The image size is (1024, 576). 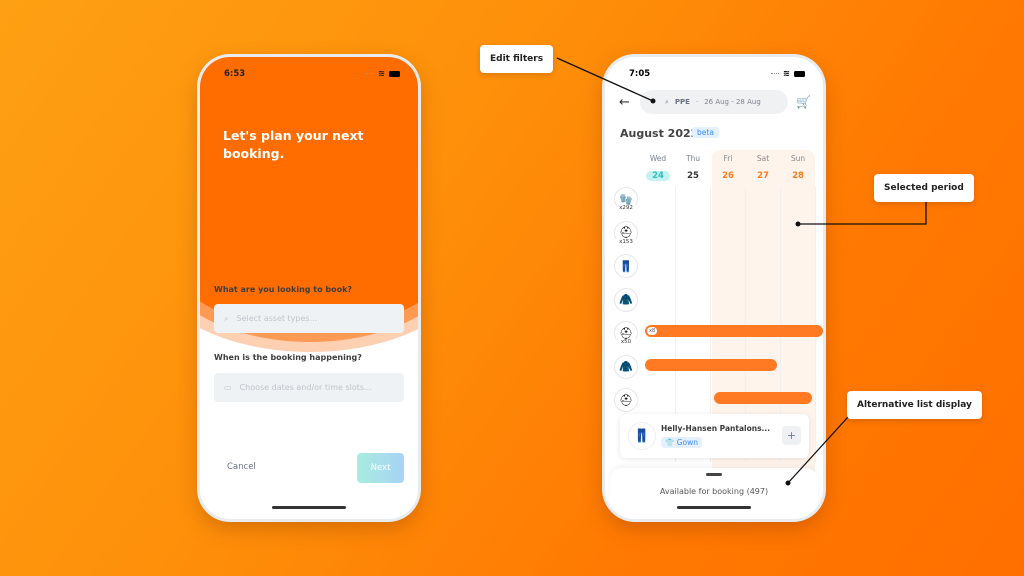 What do you see at coordinates (626, 299) in the screenshot?
I see `hi-vis-jacket-icon: 🧥` at bounding box center [626, 299].